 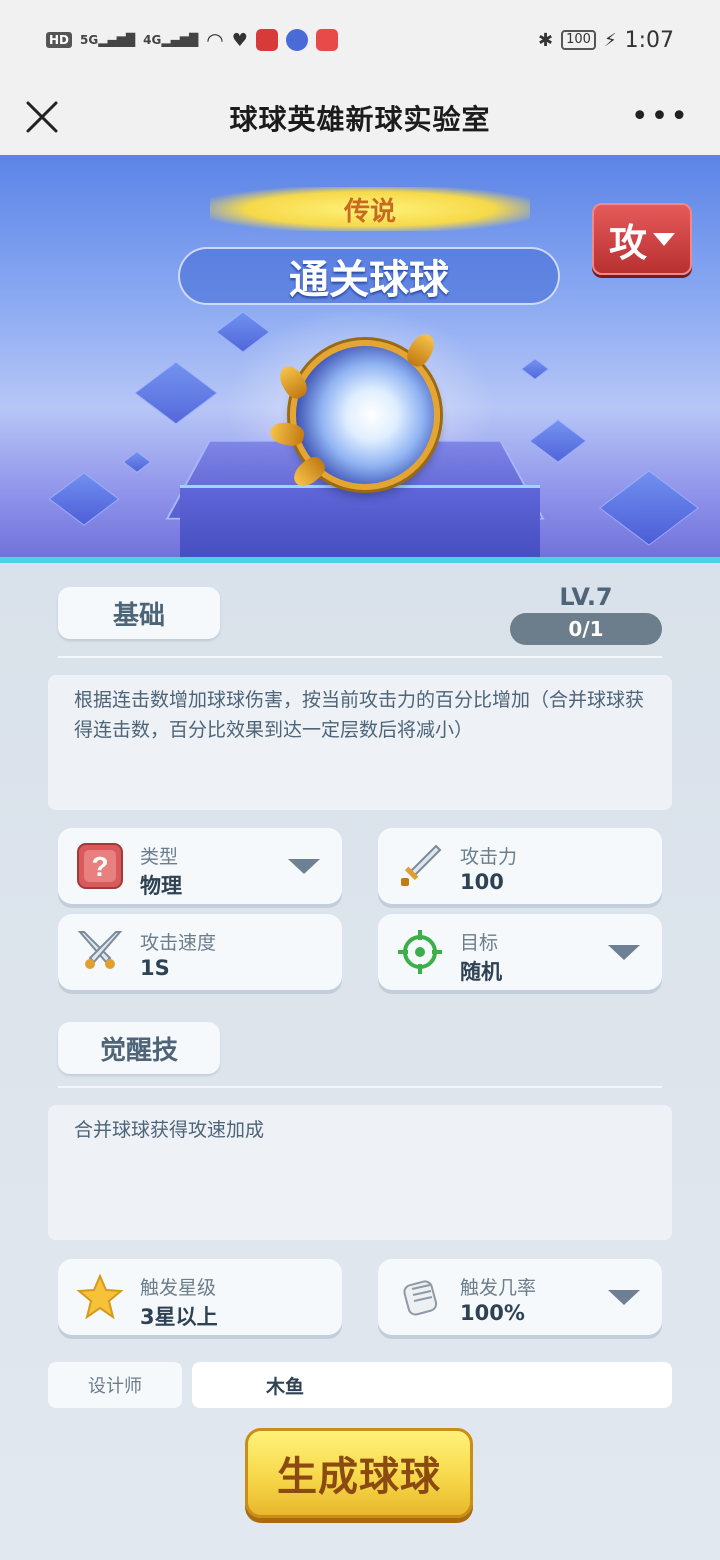 What do you see at coordinates (296, 40) in the screenshot?
I see `music-app-icon` at bounding box center [296, 40].